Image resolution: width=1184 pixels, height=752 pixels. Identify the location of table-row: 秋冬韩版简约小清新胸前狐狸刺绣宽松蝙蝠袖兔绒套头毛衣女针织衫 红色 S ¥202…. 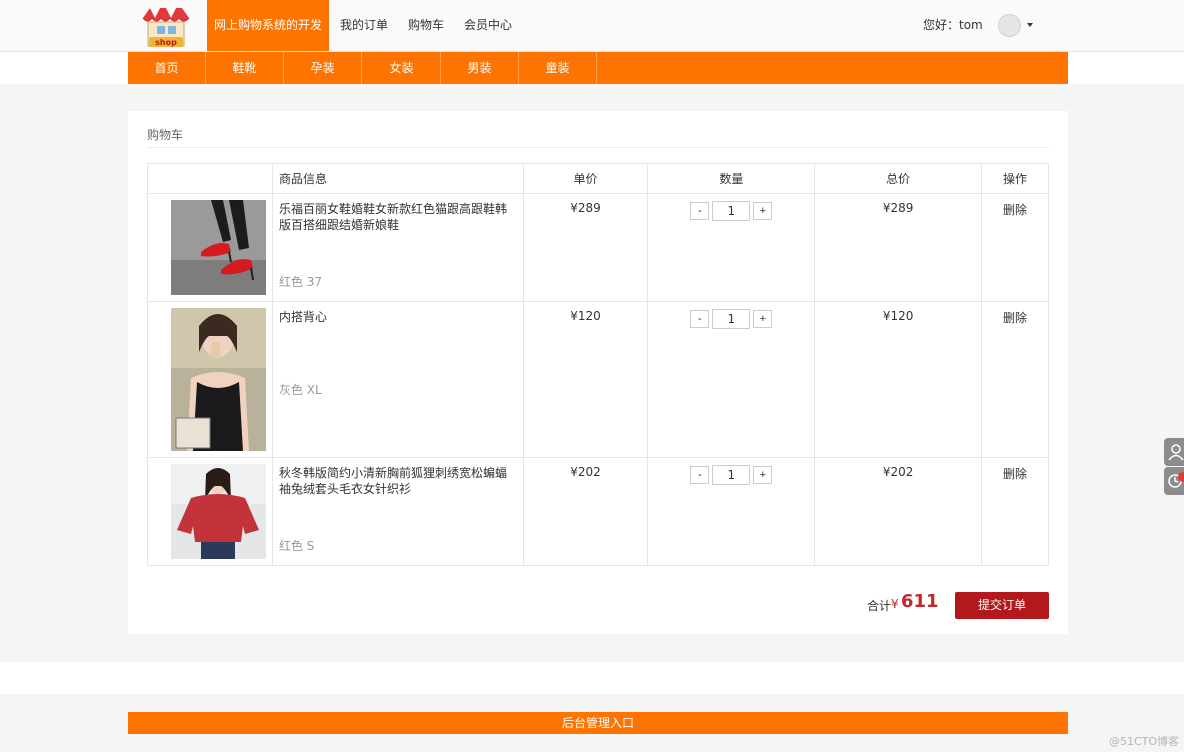
(598, 511).